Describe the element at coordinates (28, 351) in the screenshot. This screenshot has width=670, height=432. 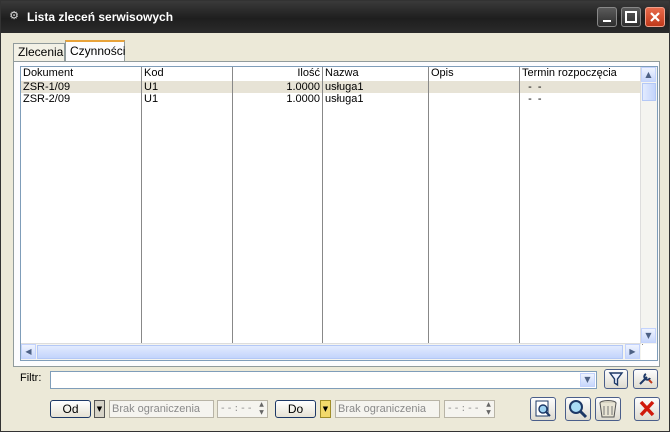
I see `scroll-left-button: ◀` at that location.